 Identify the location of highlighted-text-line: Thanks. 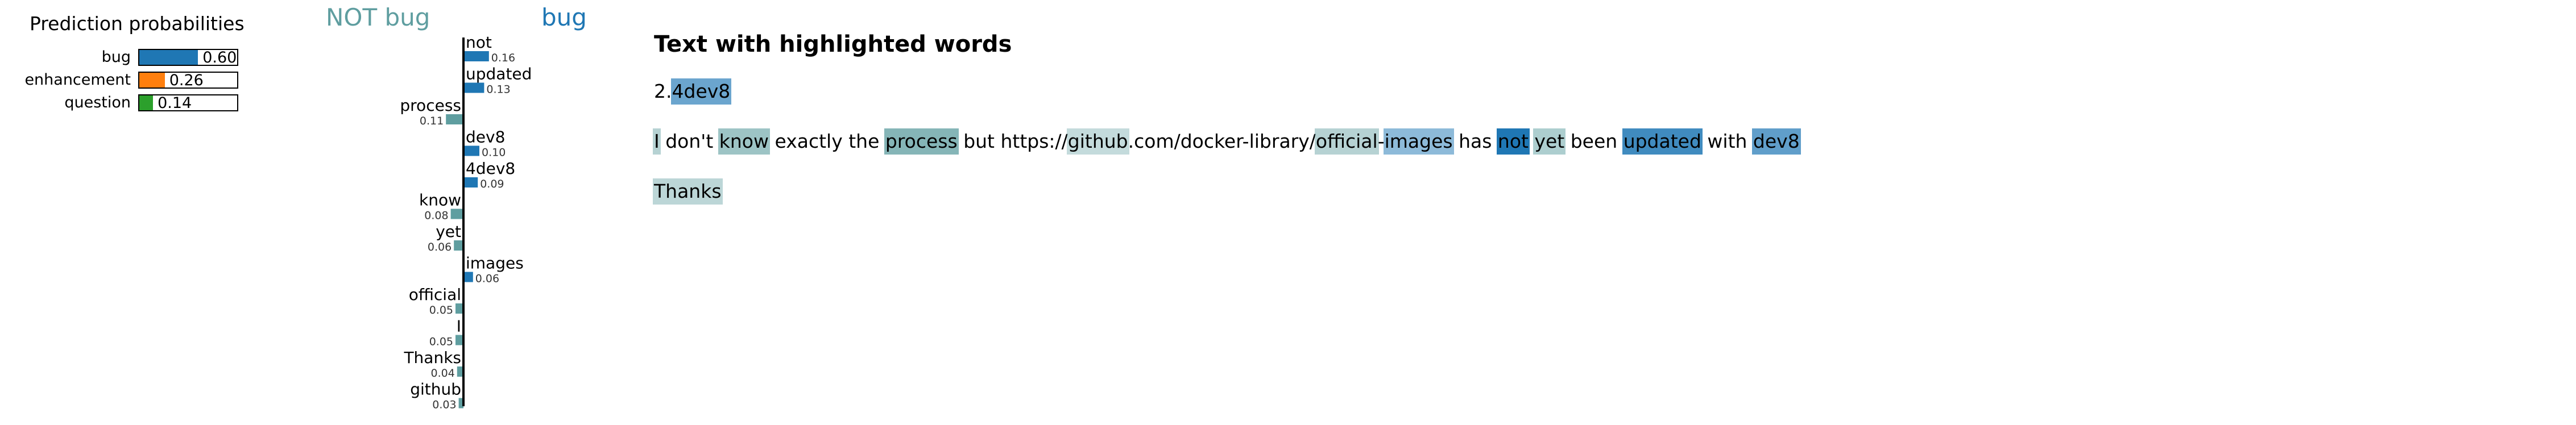
(688, 192).